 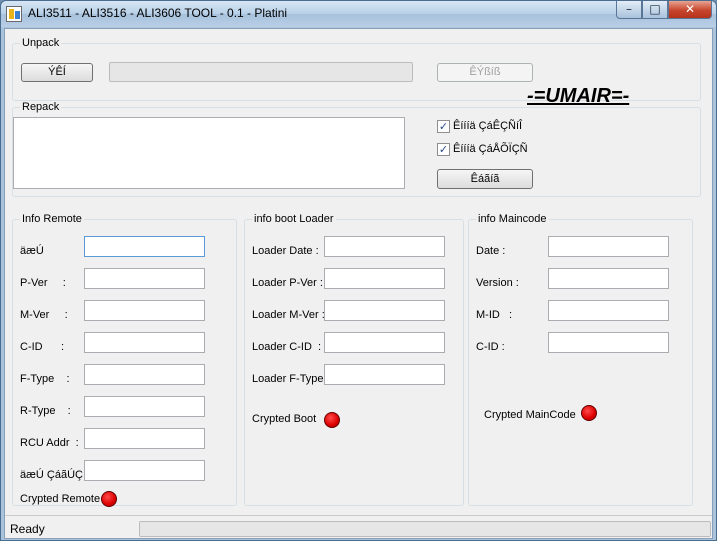 I want to click on maximize-button: □, so click(x=655, y=10).